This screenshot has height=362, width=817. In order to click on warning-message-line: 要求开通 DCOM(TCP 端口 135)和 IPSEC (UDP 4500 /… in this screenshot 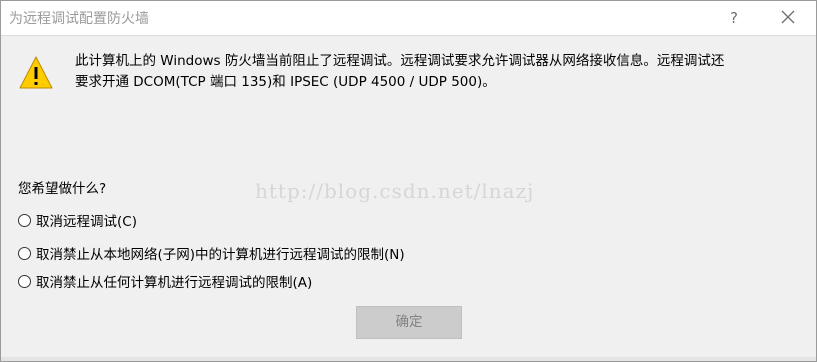, I will do `click(285, 82)`.